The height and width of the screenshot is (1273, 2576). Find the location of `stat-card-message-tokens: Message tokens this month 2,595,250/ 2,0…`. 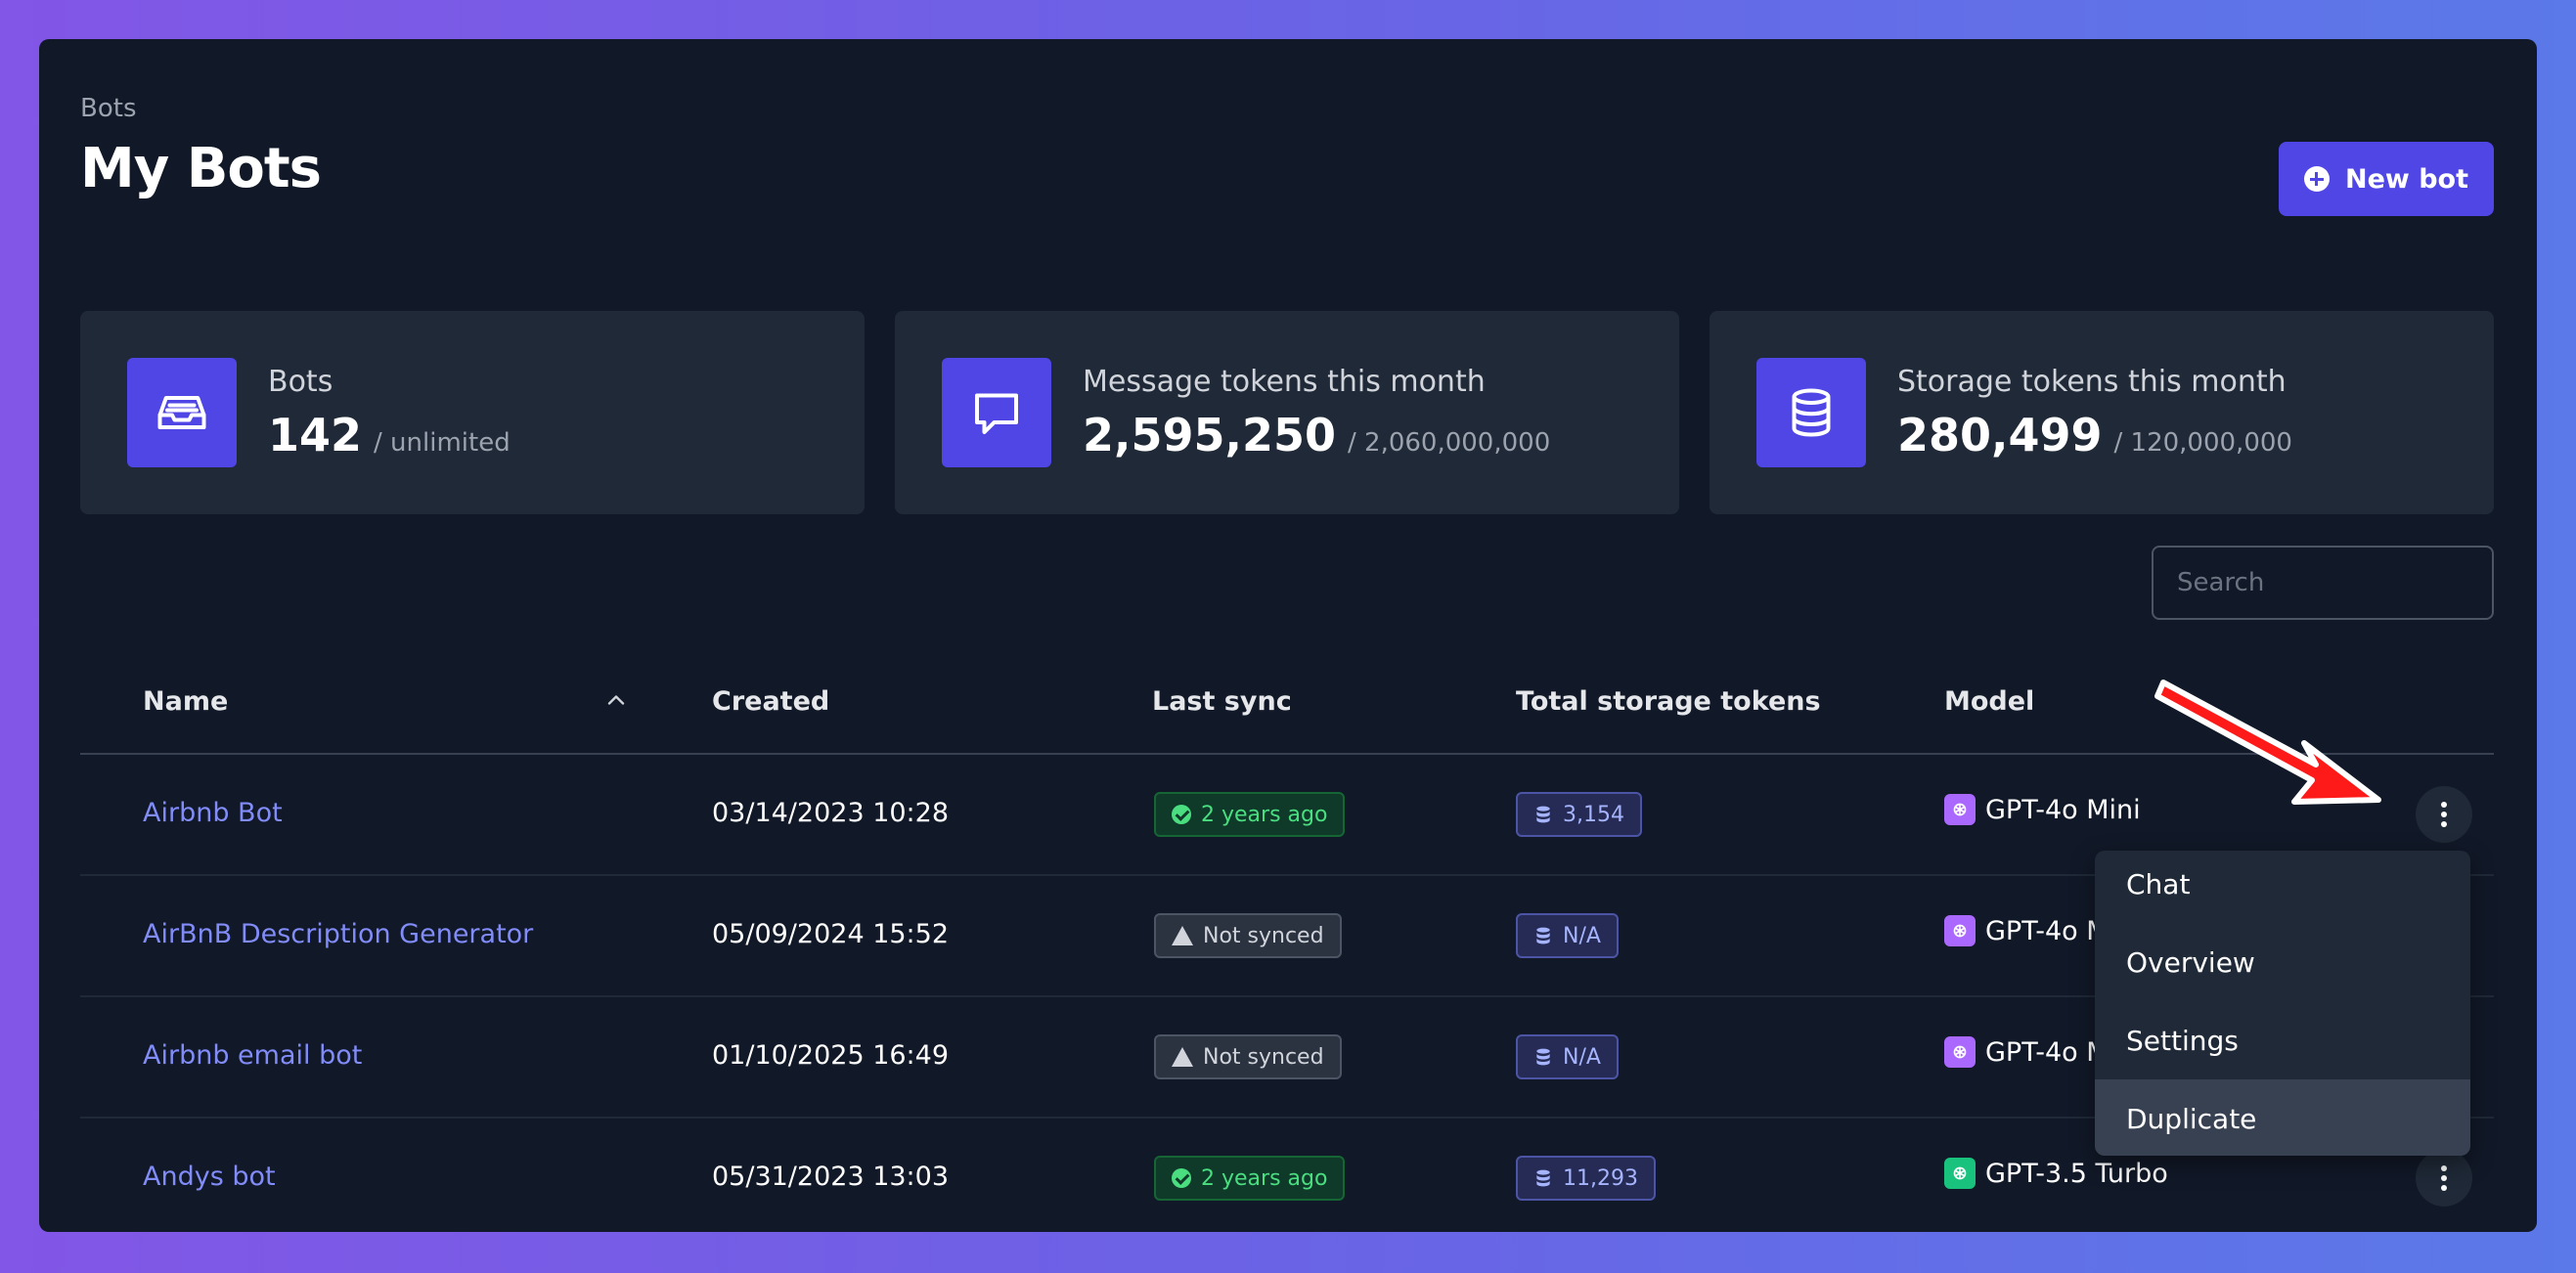

stat-card-message-tokens: Message tokens this month 2,595,250/ 2,0… is located at coordinates (1287, 412).